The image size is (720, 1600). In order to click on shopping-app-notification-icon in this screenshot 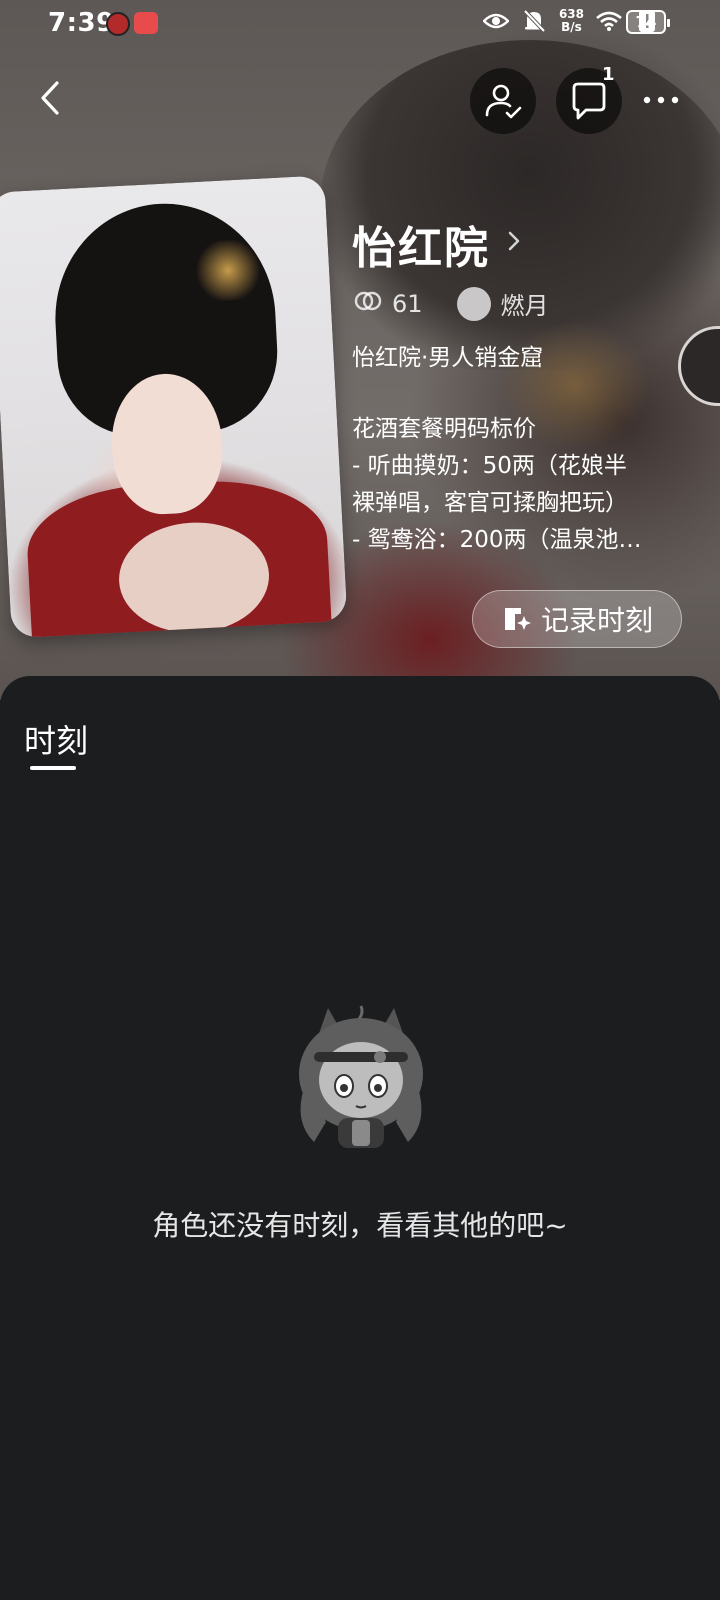, I will do `click(146, 23)`.